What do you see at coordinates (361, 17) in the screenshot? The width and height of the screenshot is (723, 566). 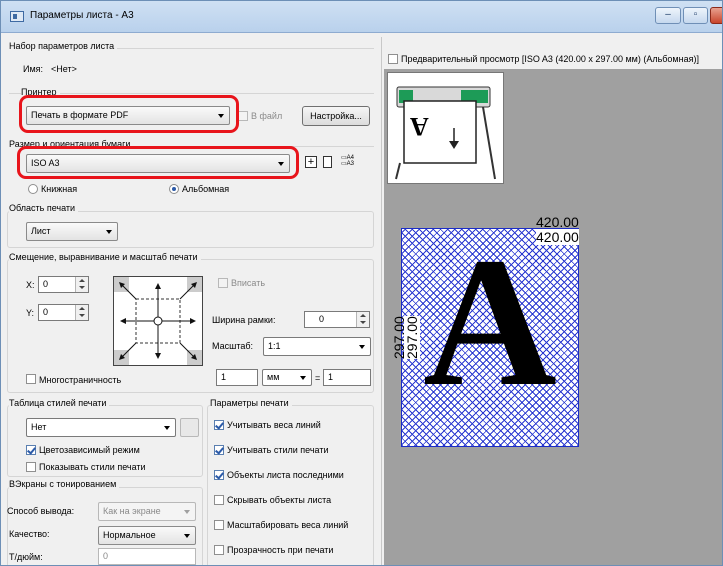 I see `title-bar: Параметры листа - A3 ‒ ▫ x` at bounding box center [361, 17].